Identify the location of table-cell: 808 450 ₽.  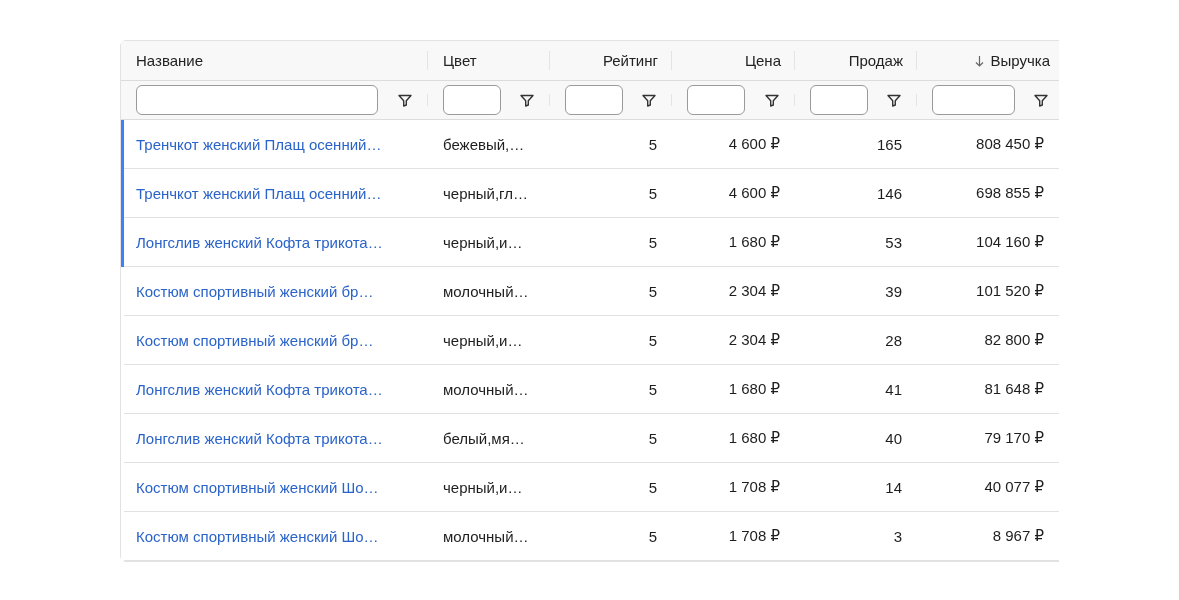
(1010, 144).